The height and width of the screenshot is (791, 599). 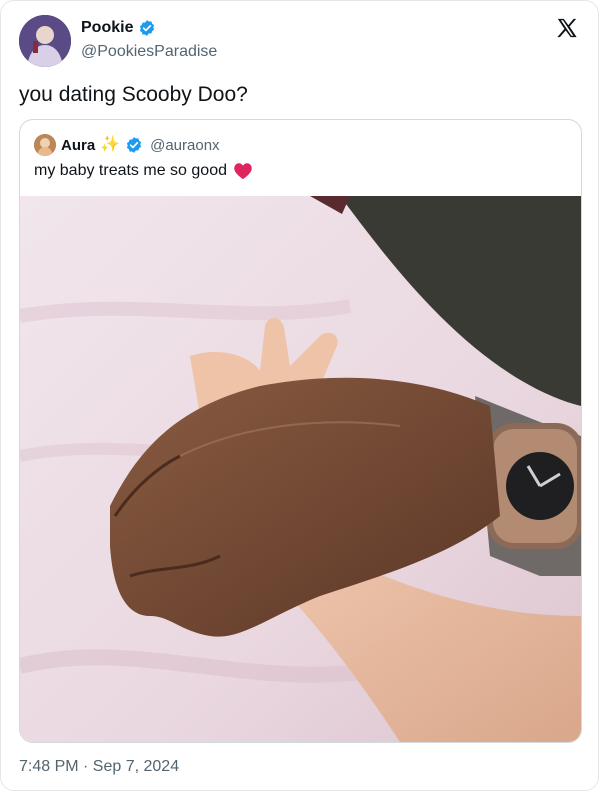 What do you see at coordinates (107, 28) in the screenshot?
I see `author-name: Pookie` at bounding box center [107, 28].